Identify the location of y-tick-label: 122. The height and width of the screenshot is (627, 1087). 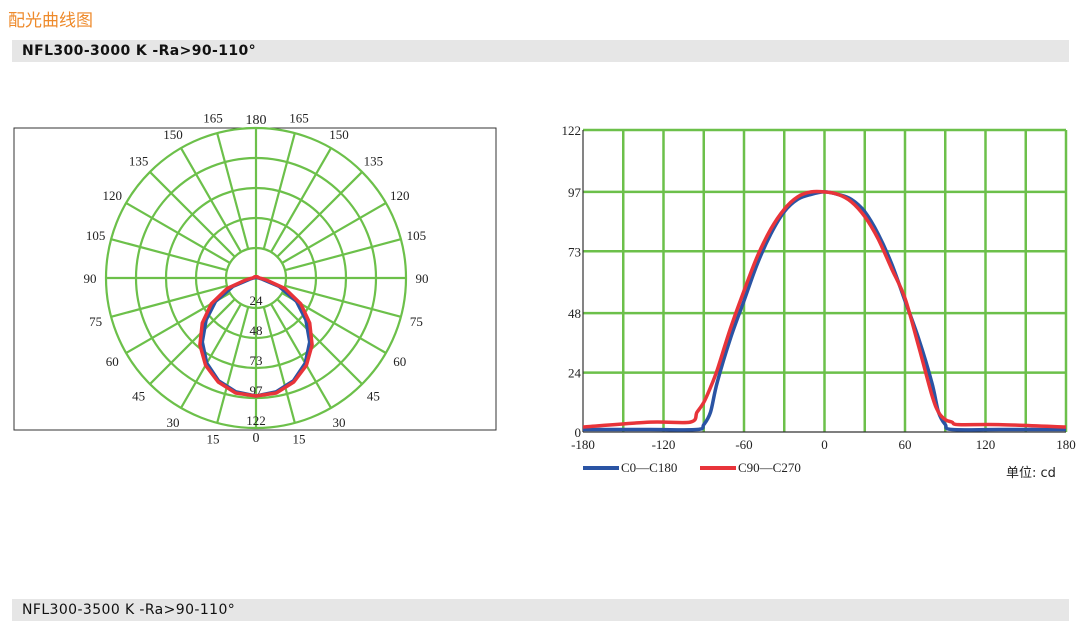
(572, 130).